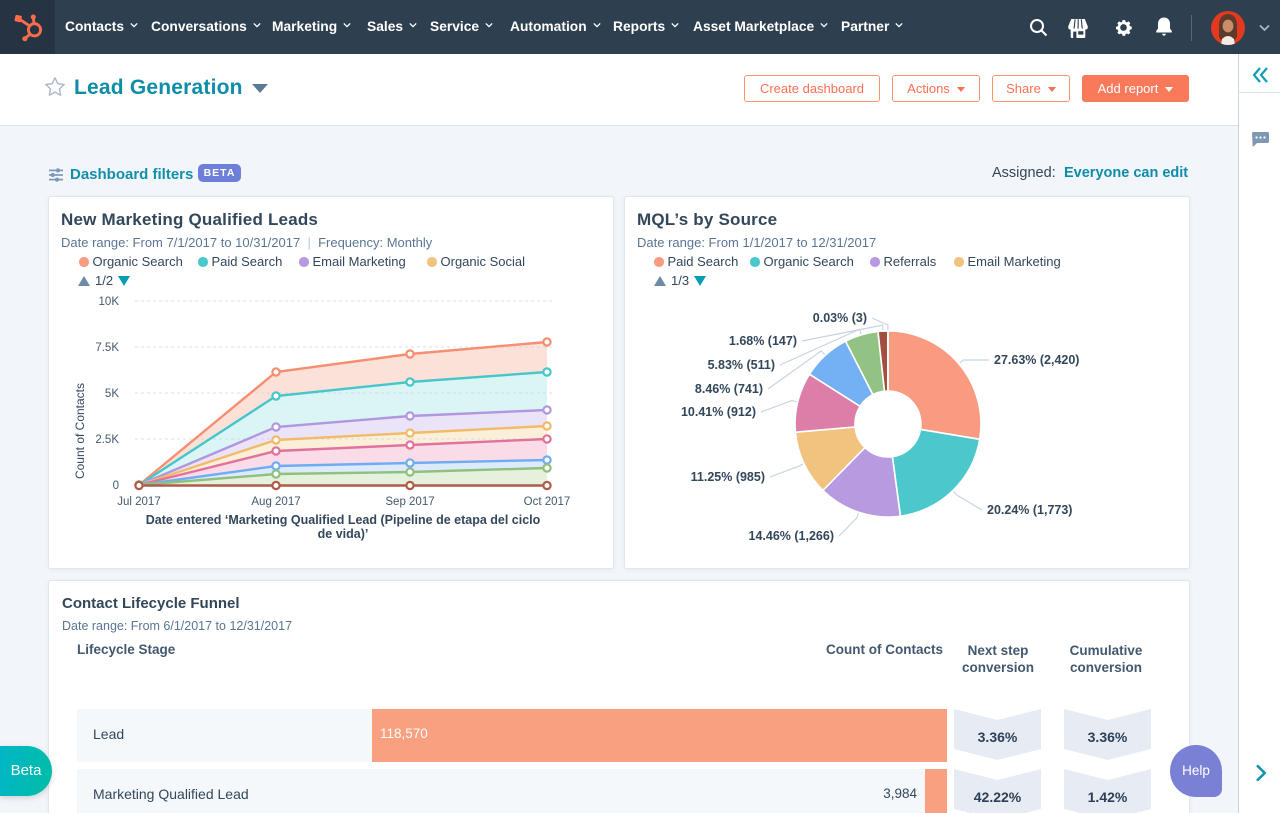  I want to click on svg-text: 7.5K, so click(107, 348).